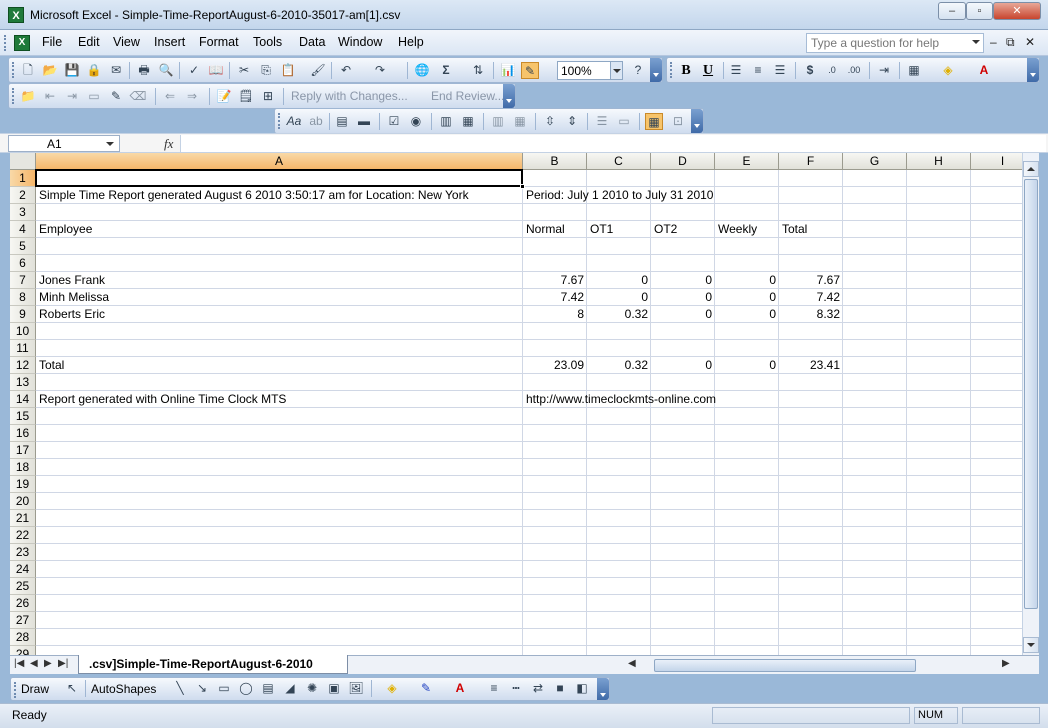 The image size is (1048, 728). I want to click on combo-dropdown-icon: ▦, so click(520, 121).